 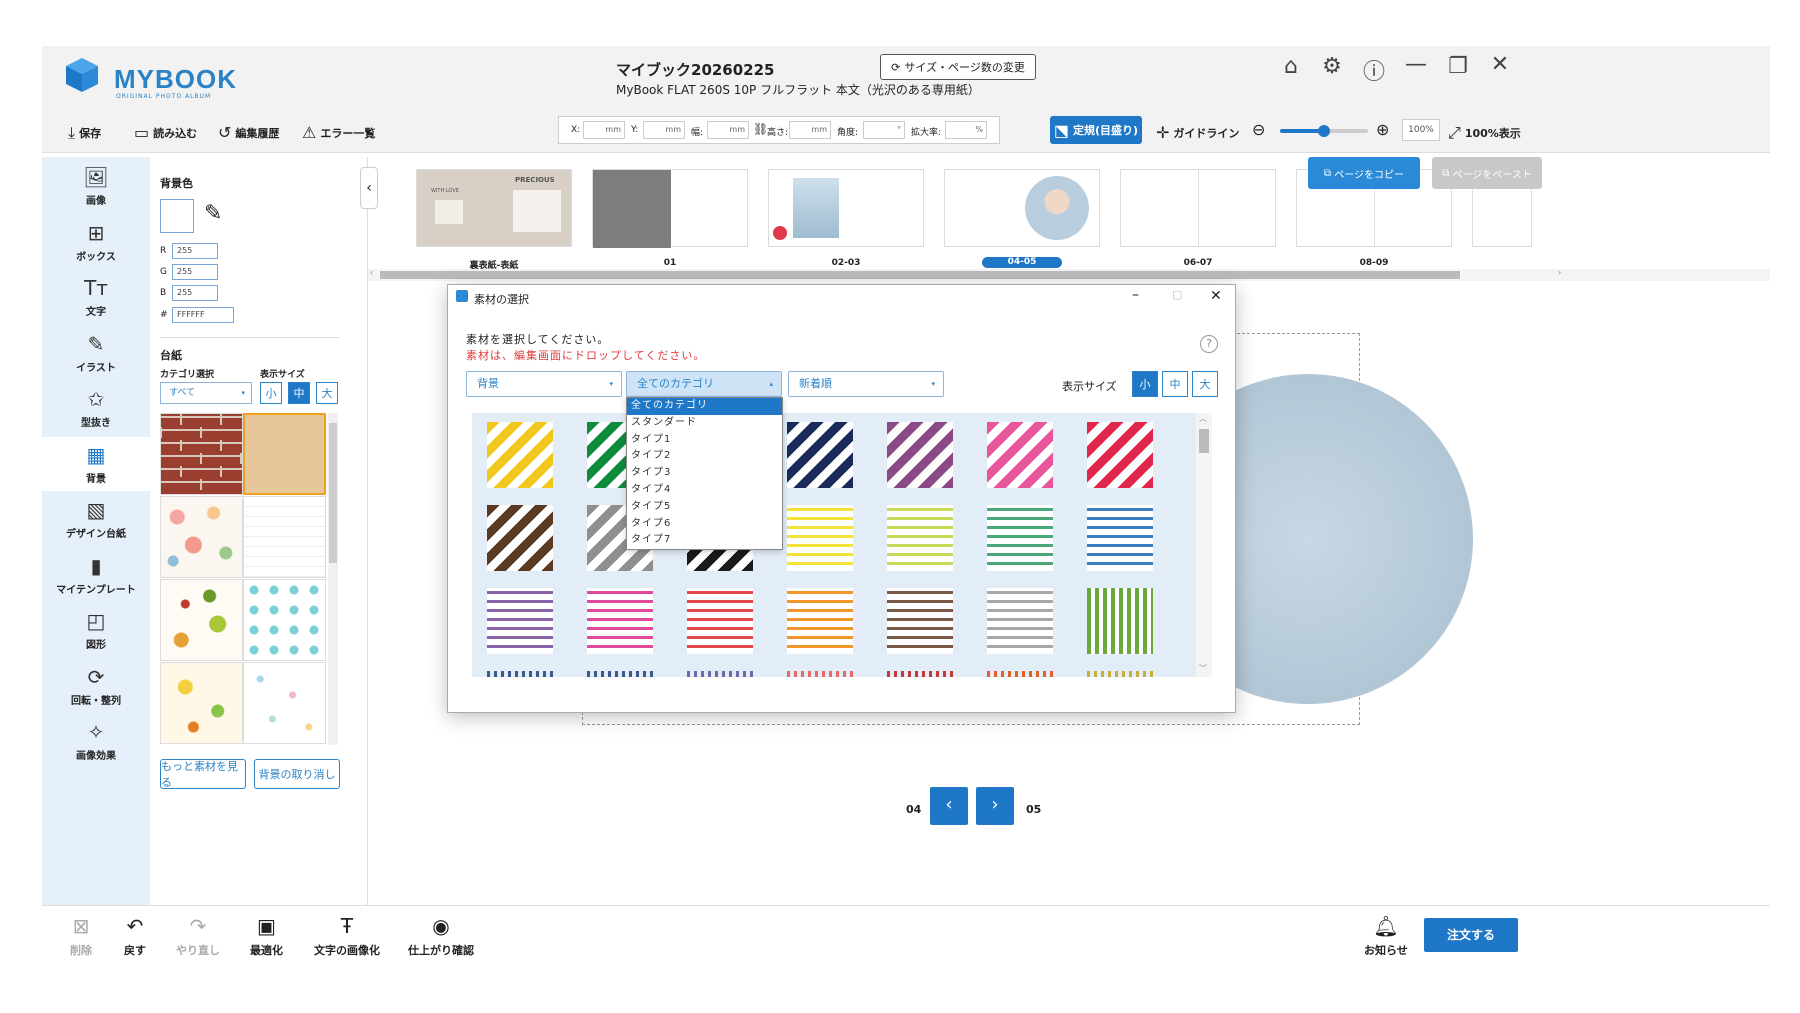 What do you see at coordinates (1500, 64) in the screenshot?
I see `close-icon: ✕` at bounding box center [1500, 64].